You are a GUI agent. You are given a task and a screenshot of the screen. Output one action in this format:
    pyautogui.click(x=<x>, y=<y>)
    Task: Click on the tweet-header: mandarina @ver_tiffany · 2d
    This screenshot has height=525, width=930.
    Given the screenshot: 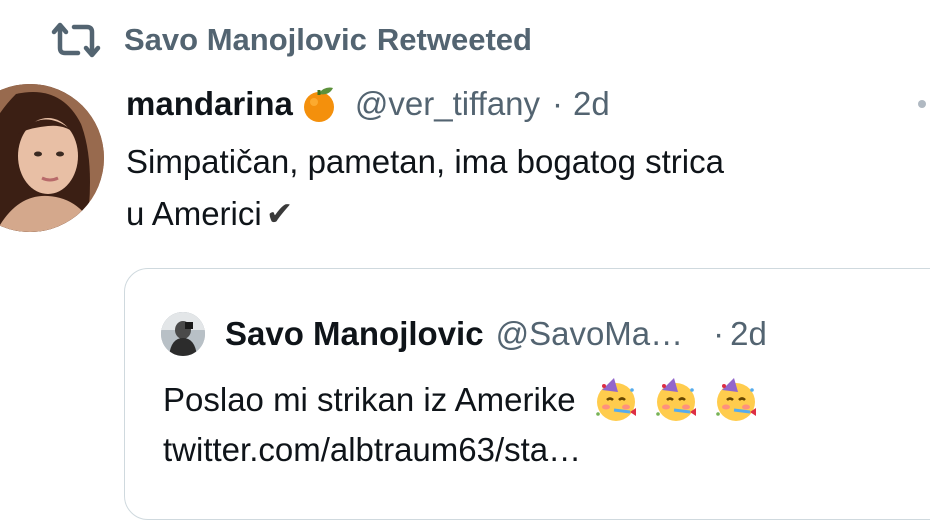 What is the action you would take?
    pyautogui.click(x=368, y=104)
    